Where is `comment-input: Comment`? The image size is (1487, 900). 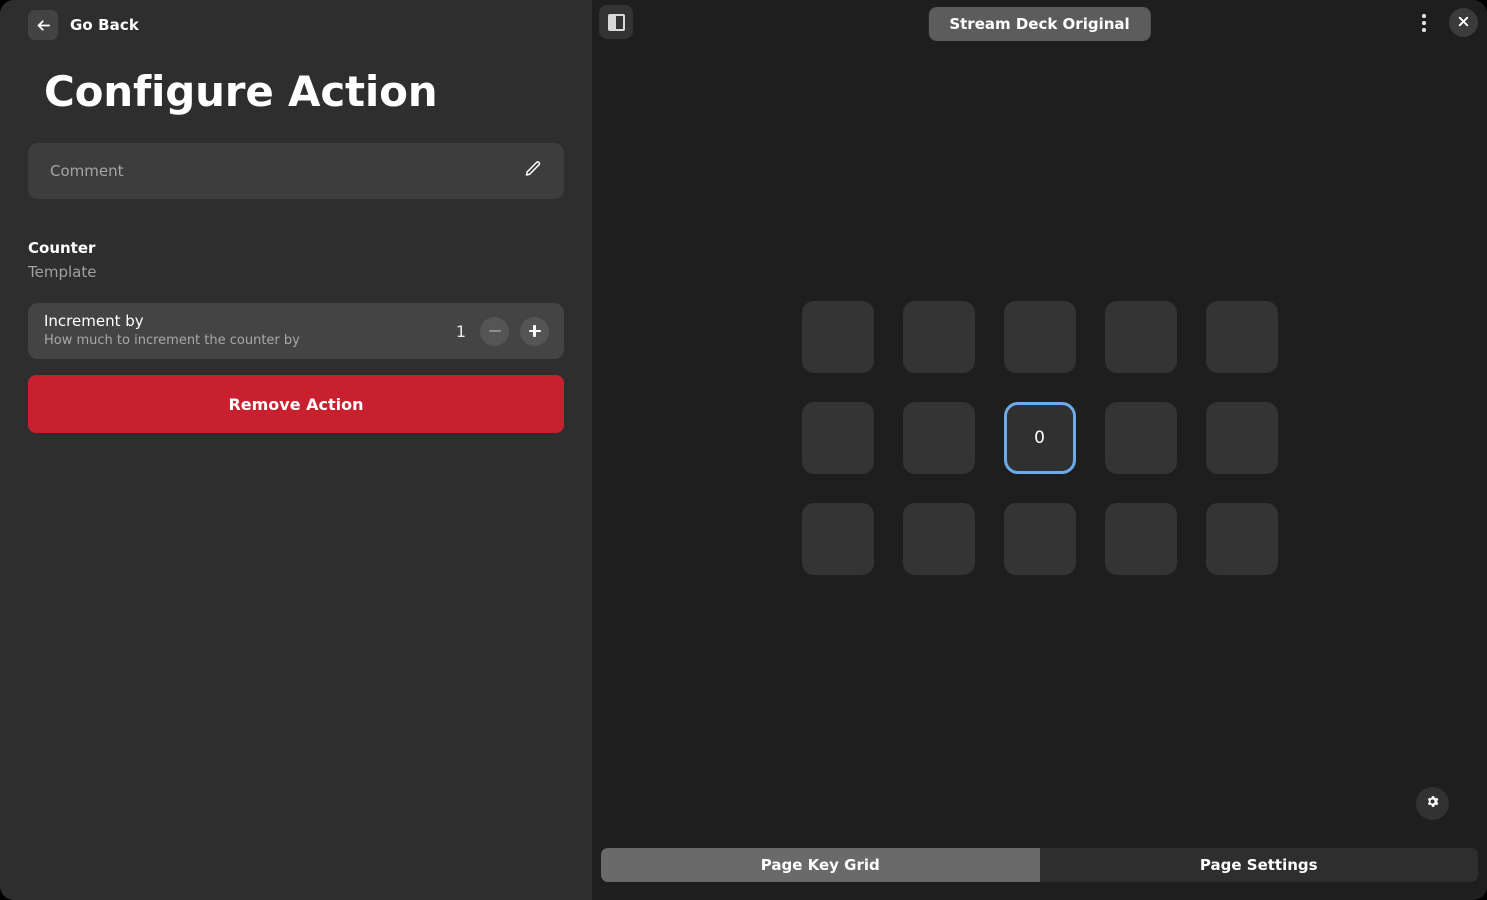
comment-input: Comment is located at coordinates (296, 171).